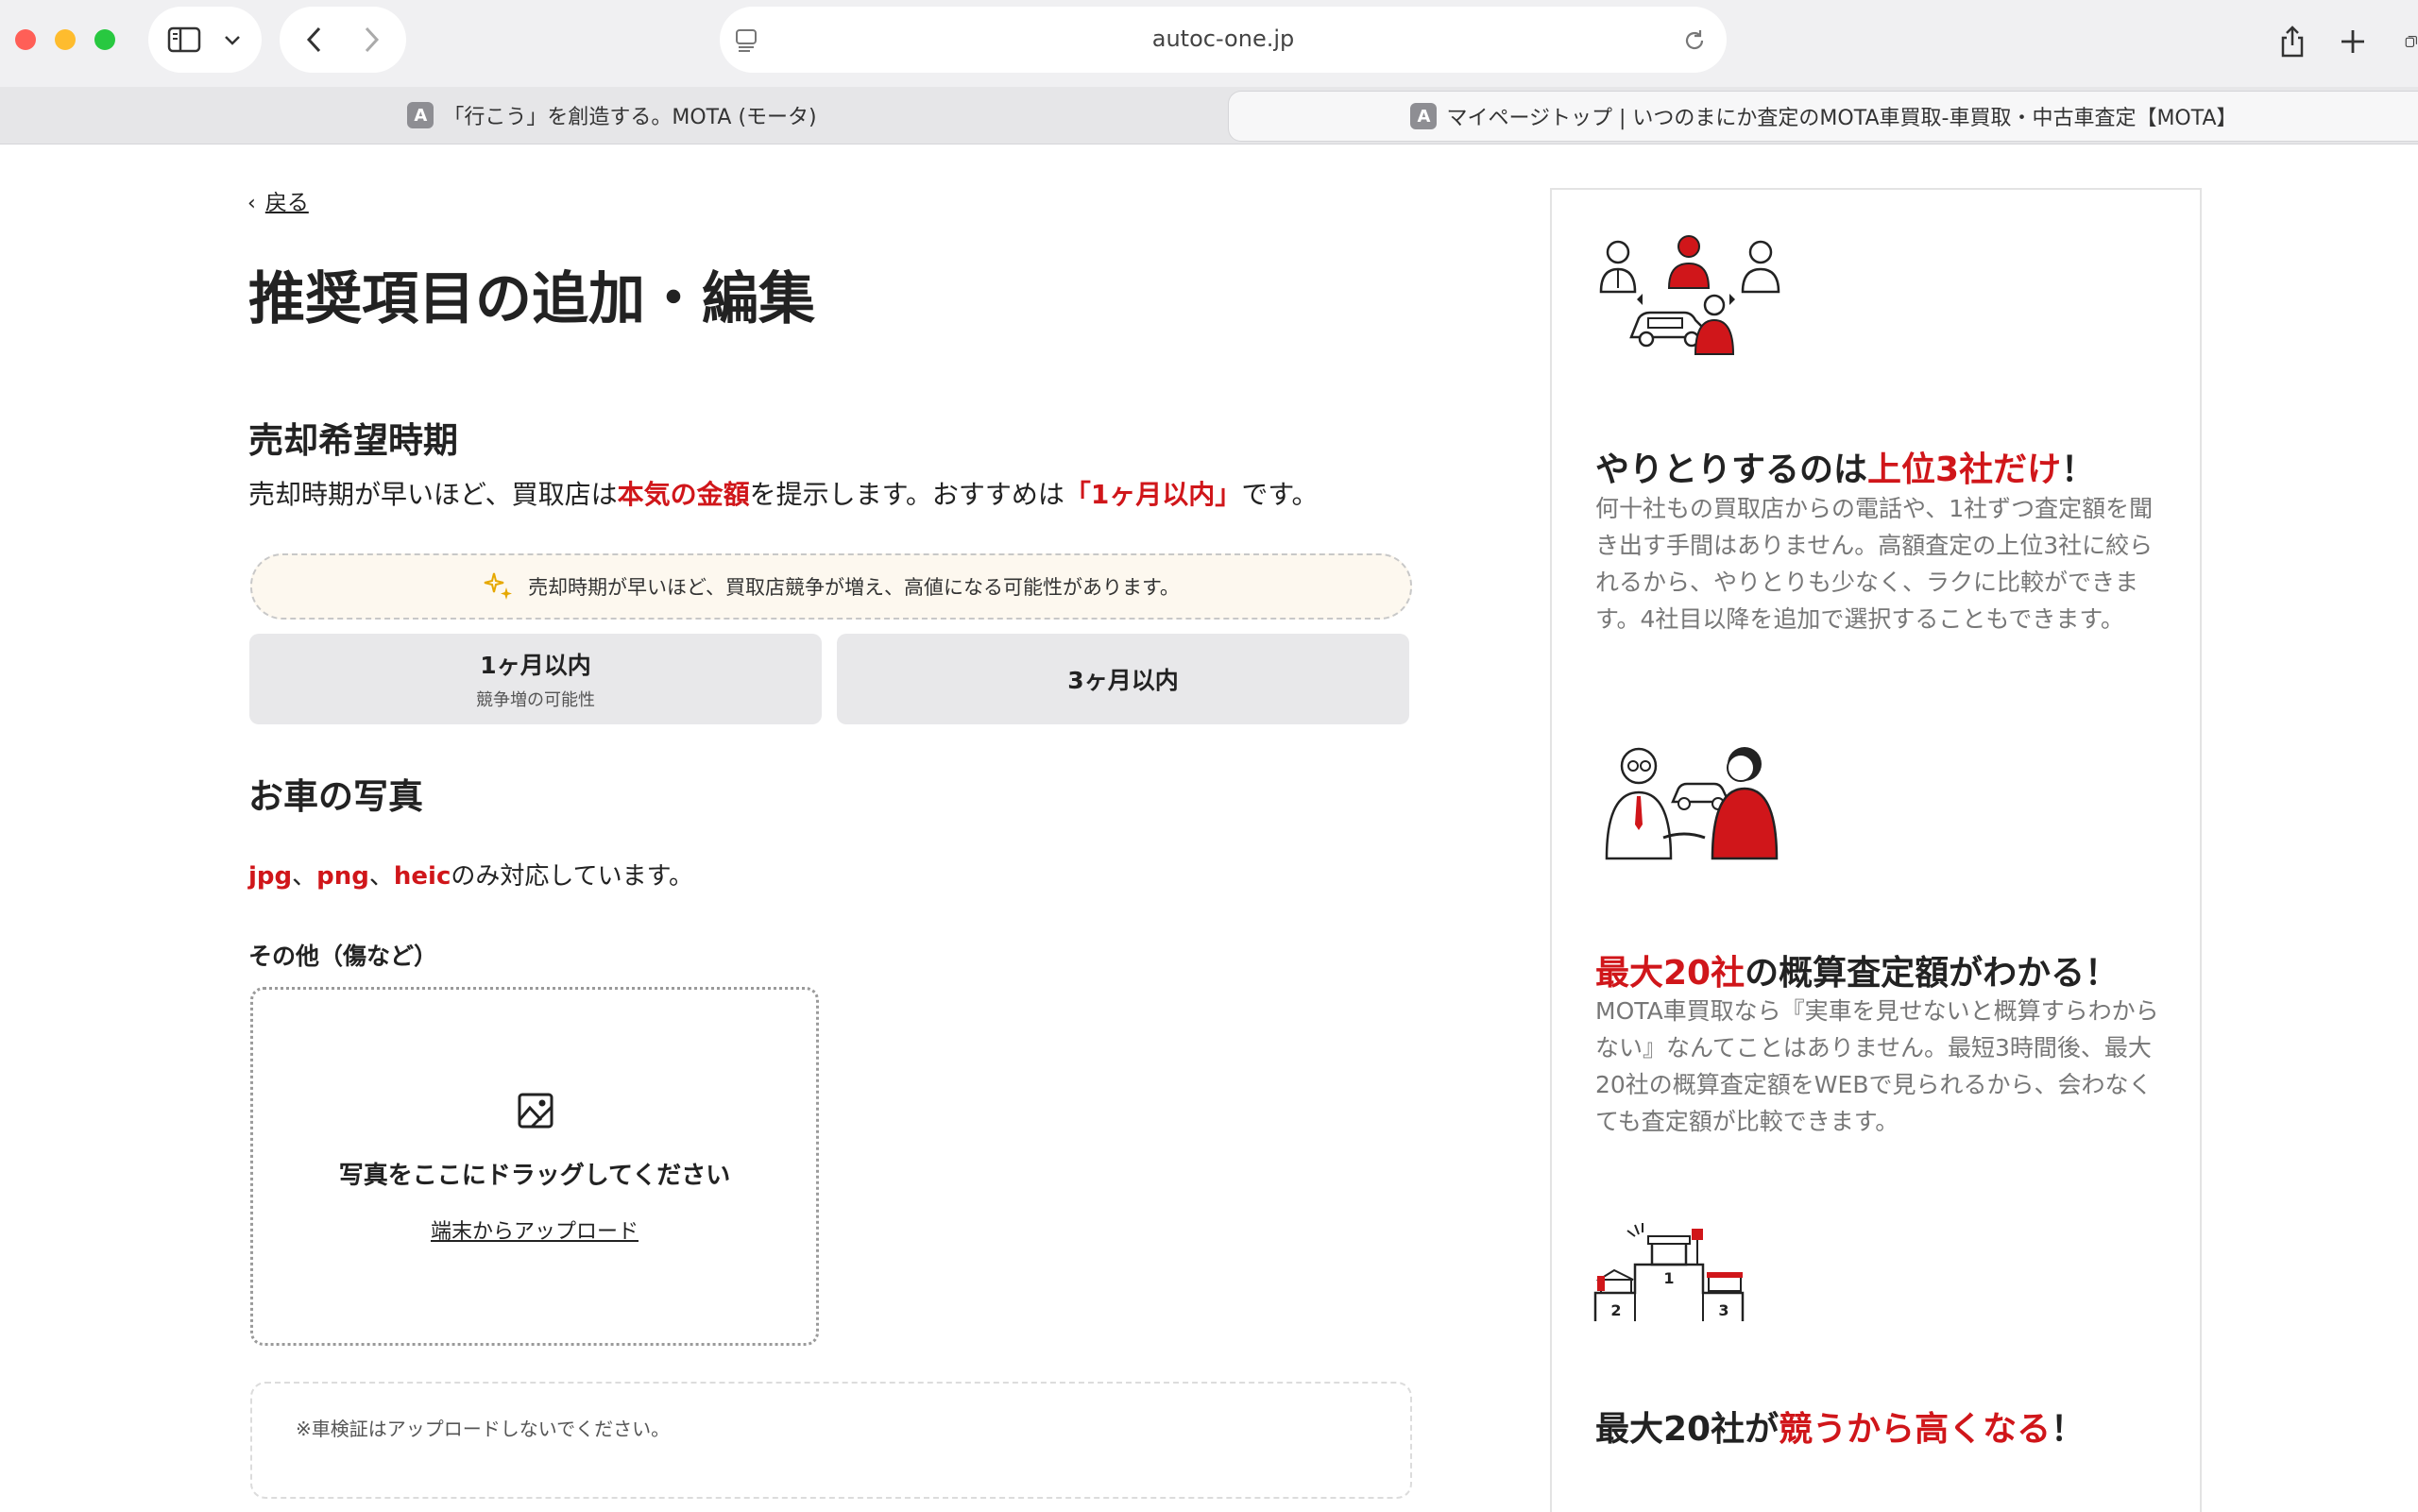  I want to click on upload-from-device-link: 端末からアップロード, so click(535, 1230).